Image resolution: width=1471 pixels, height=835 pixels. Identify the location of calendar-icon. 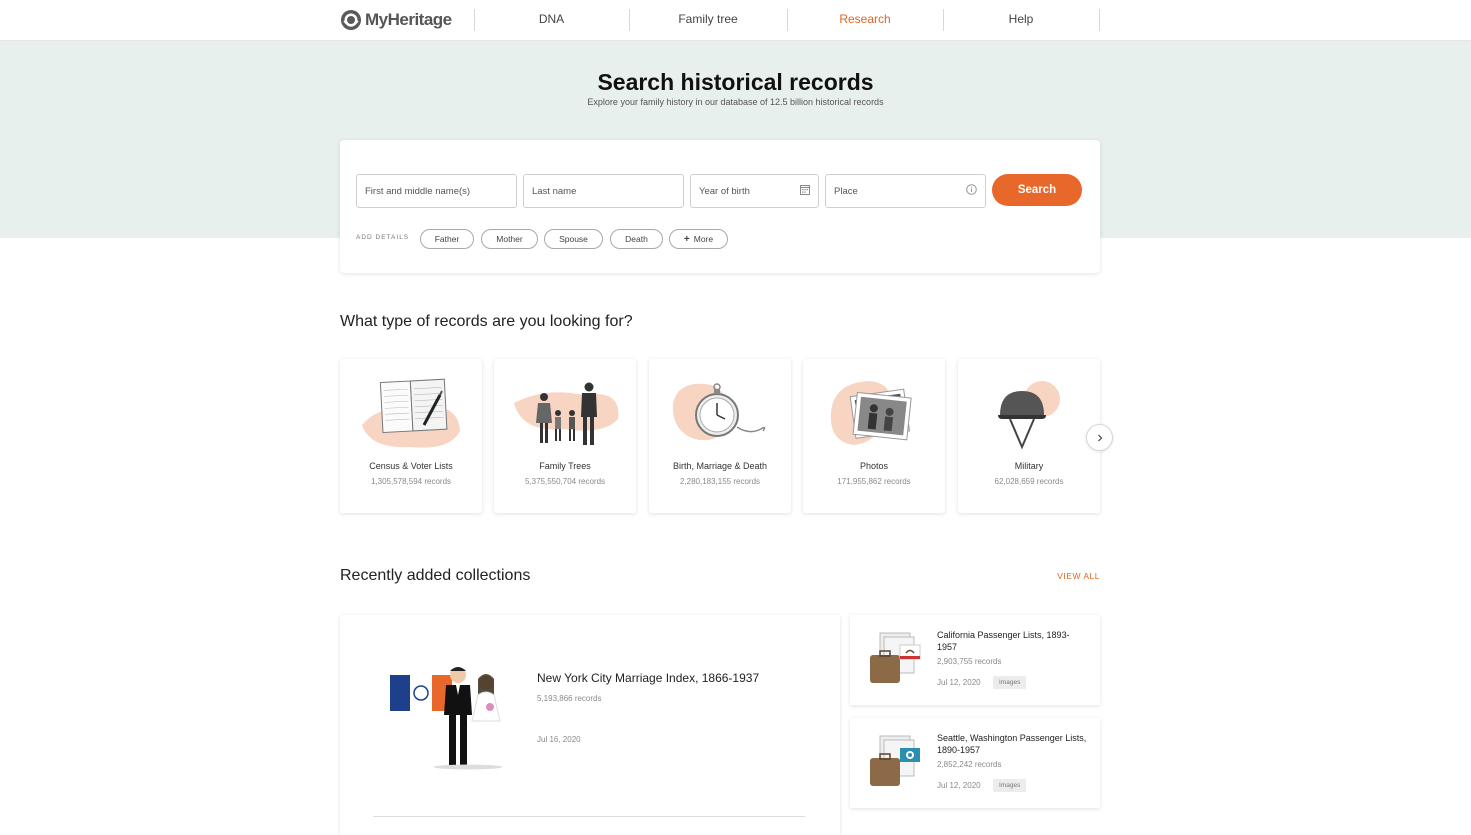
(805, 191).